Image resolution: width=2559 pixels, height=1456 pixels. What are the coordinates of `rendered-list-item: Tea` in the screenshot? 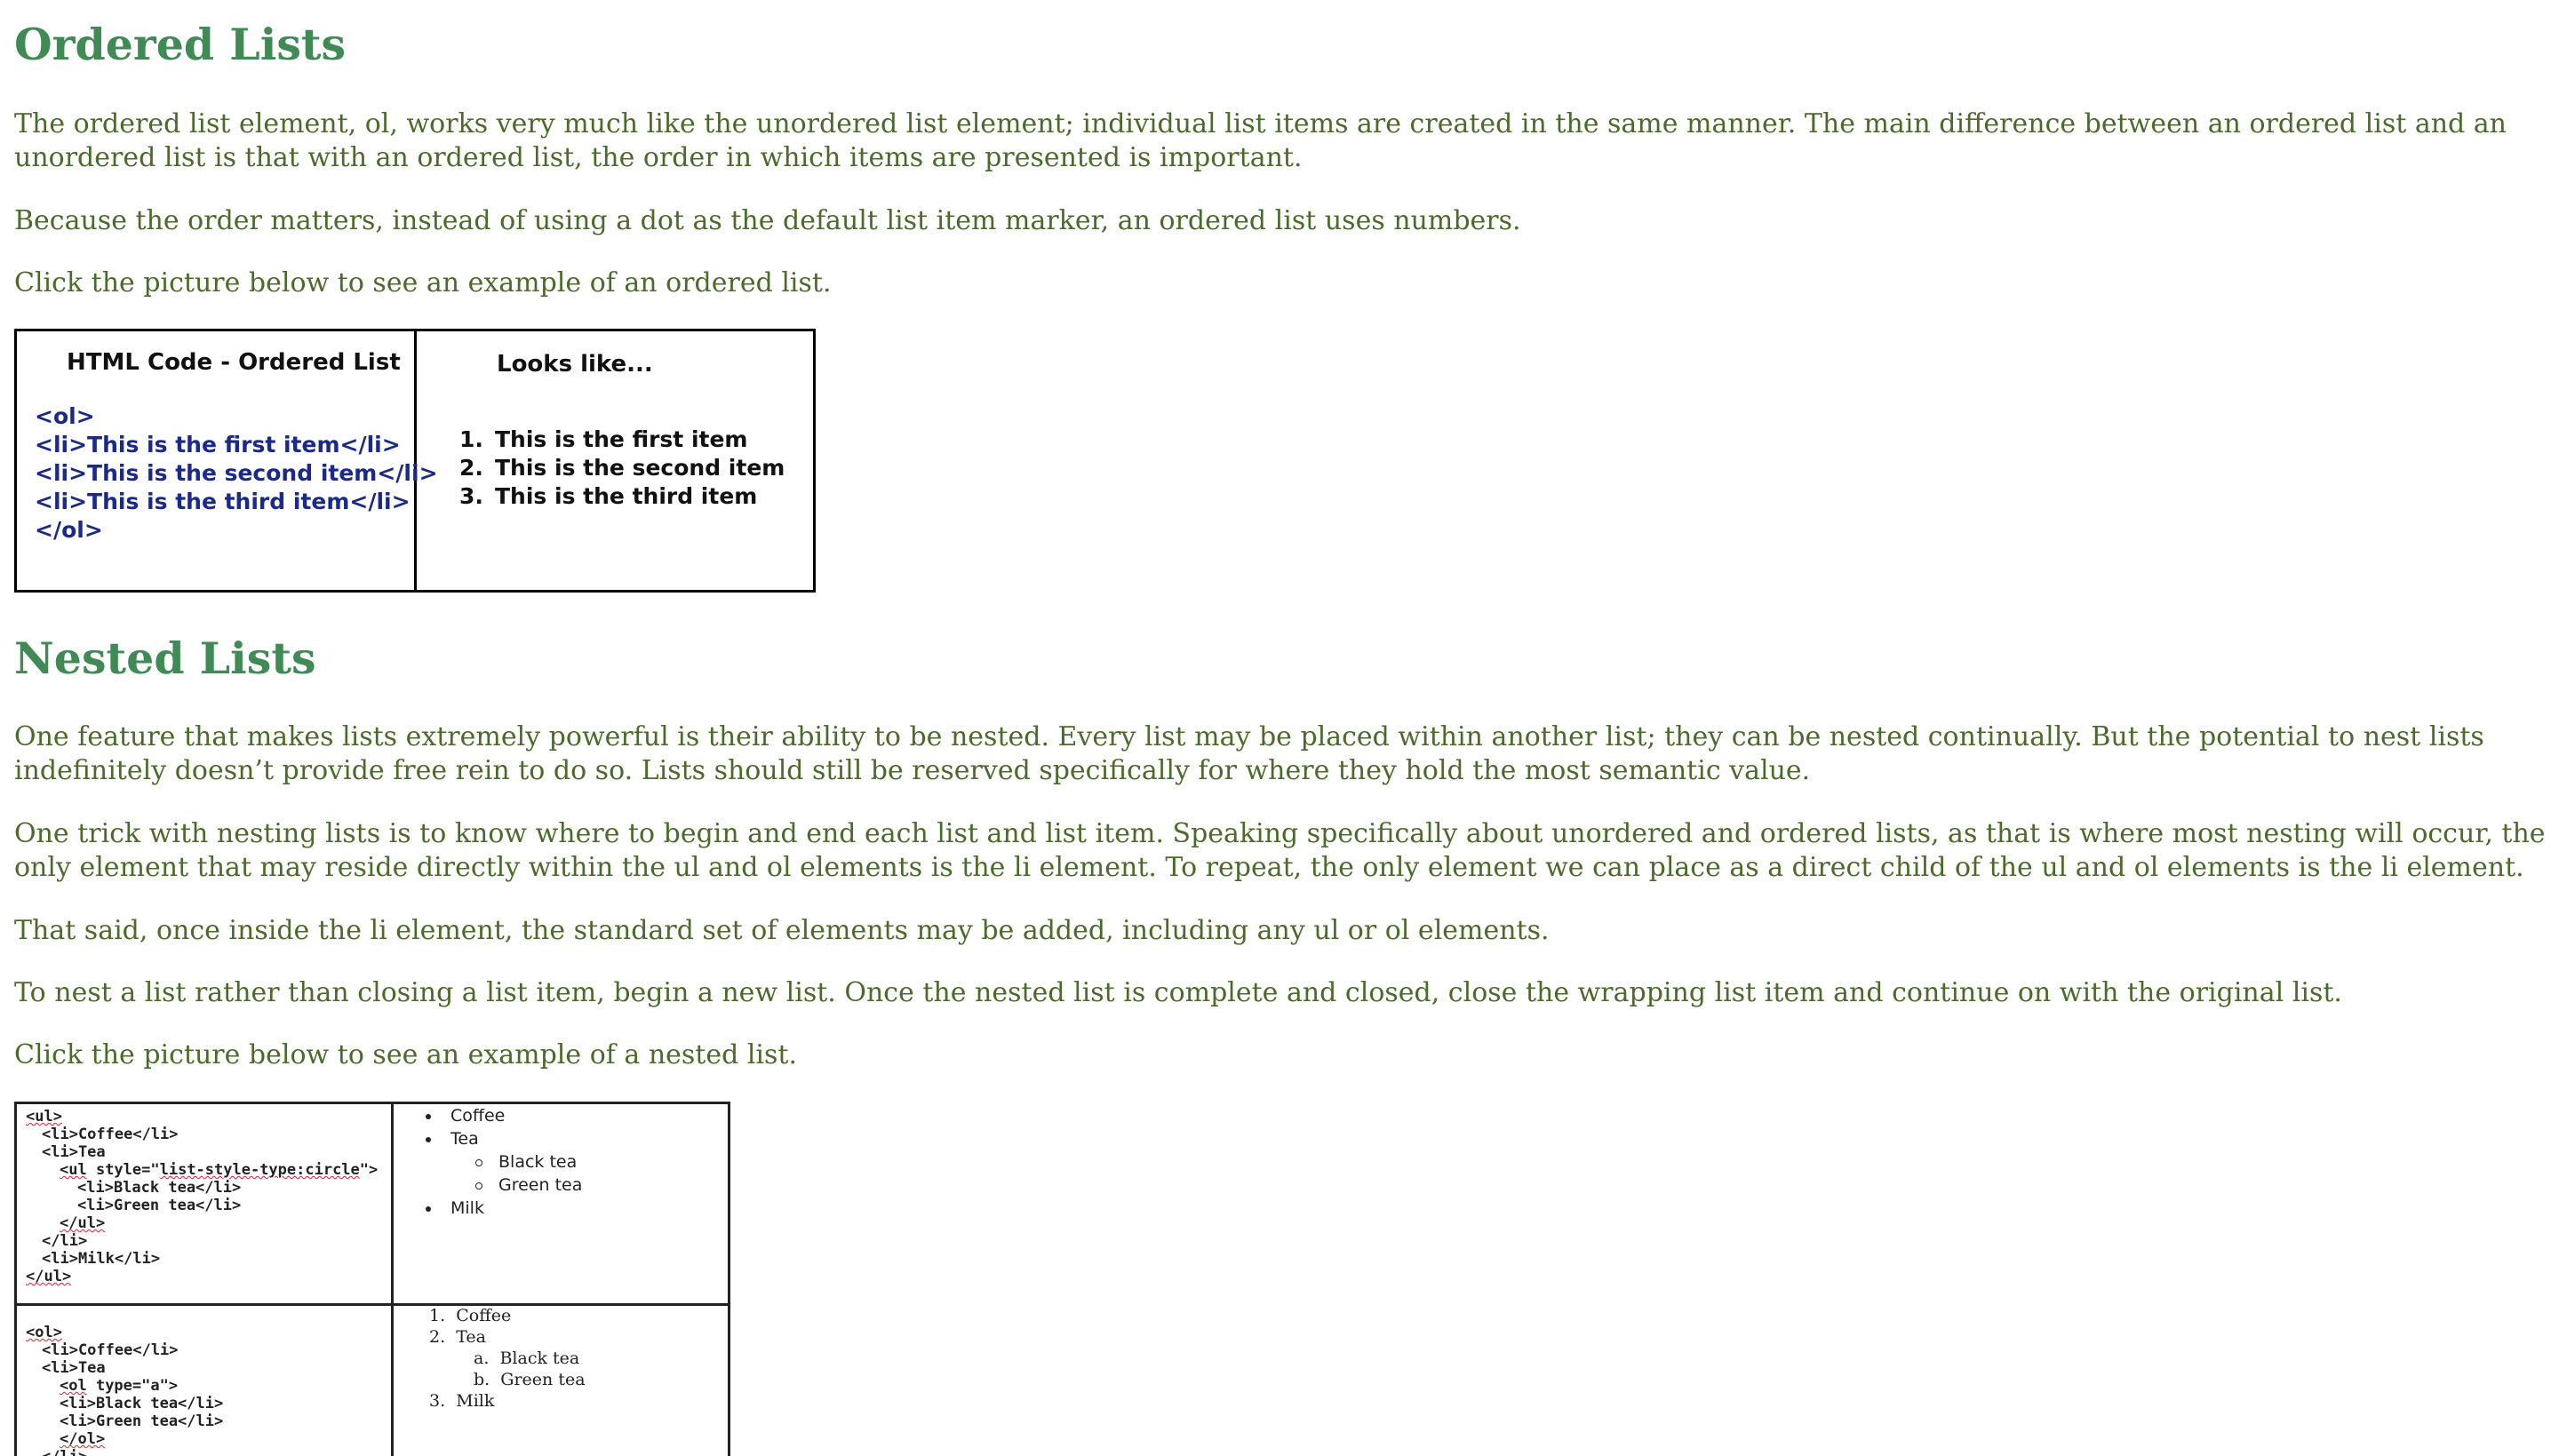 It's located at (452, 1139).